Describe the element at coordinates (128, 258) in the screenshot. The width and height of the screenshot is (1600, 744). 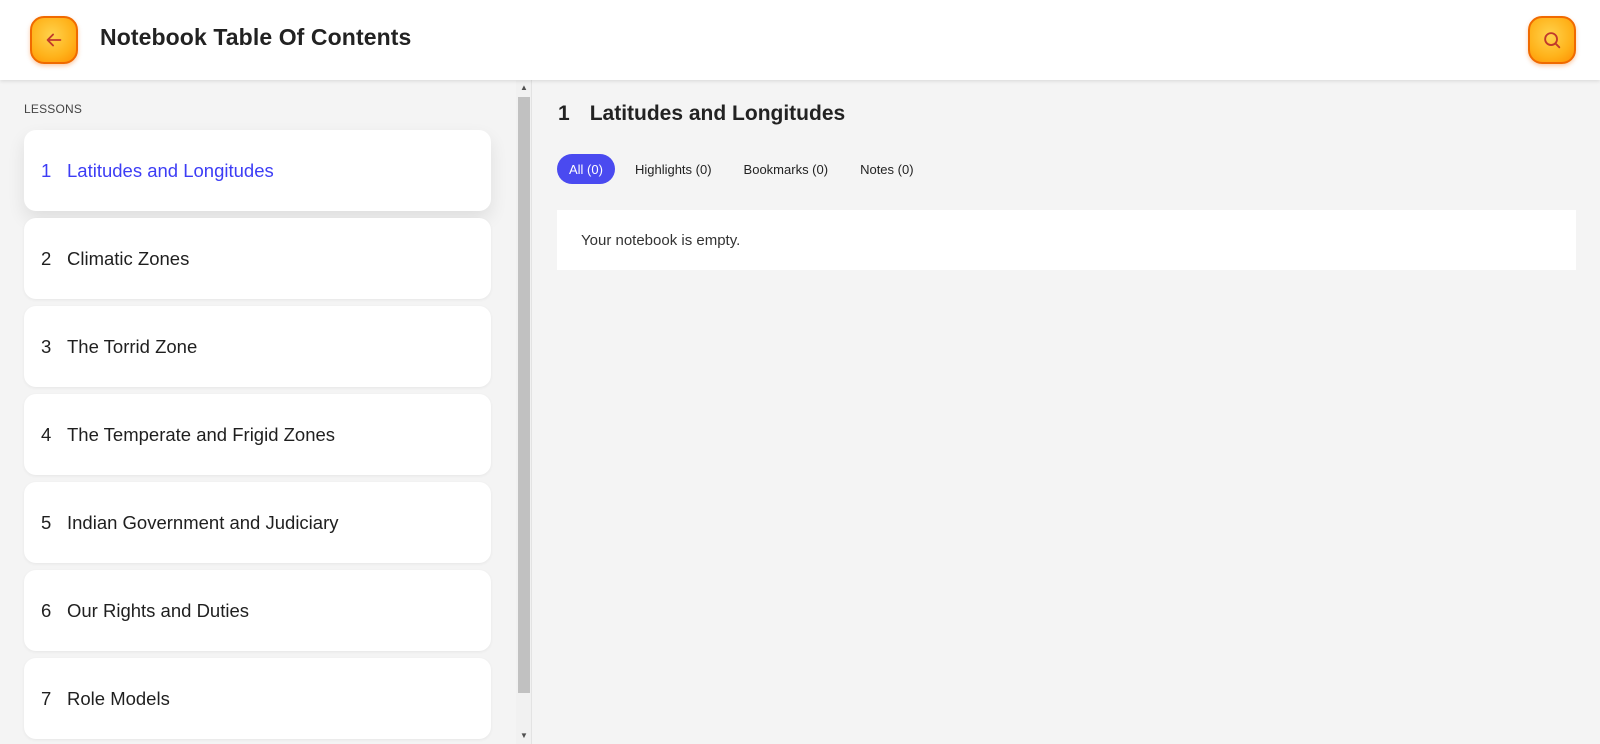
I see `lesson-label: Climatic Zones` at that location.